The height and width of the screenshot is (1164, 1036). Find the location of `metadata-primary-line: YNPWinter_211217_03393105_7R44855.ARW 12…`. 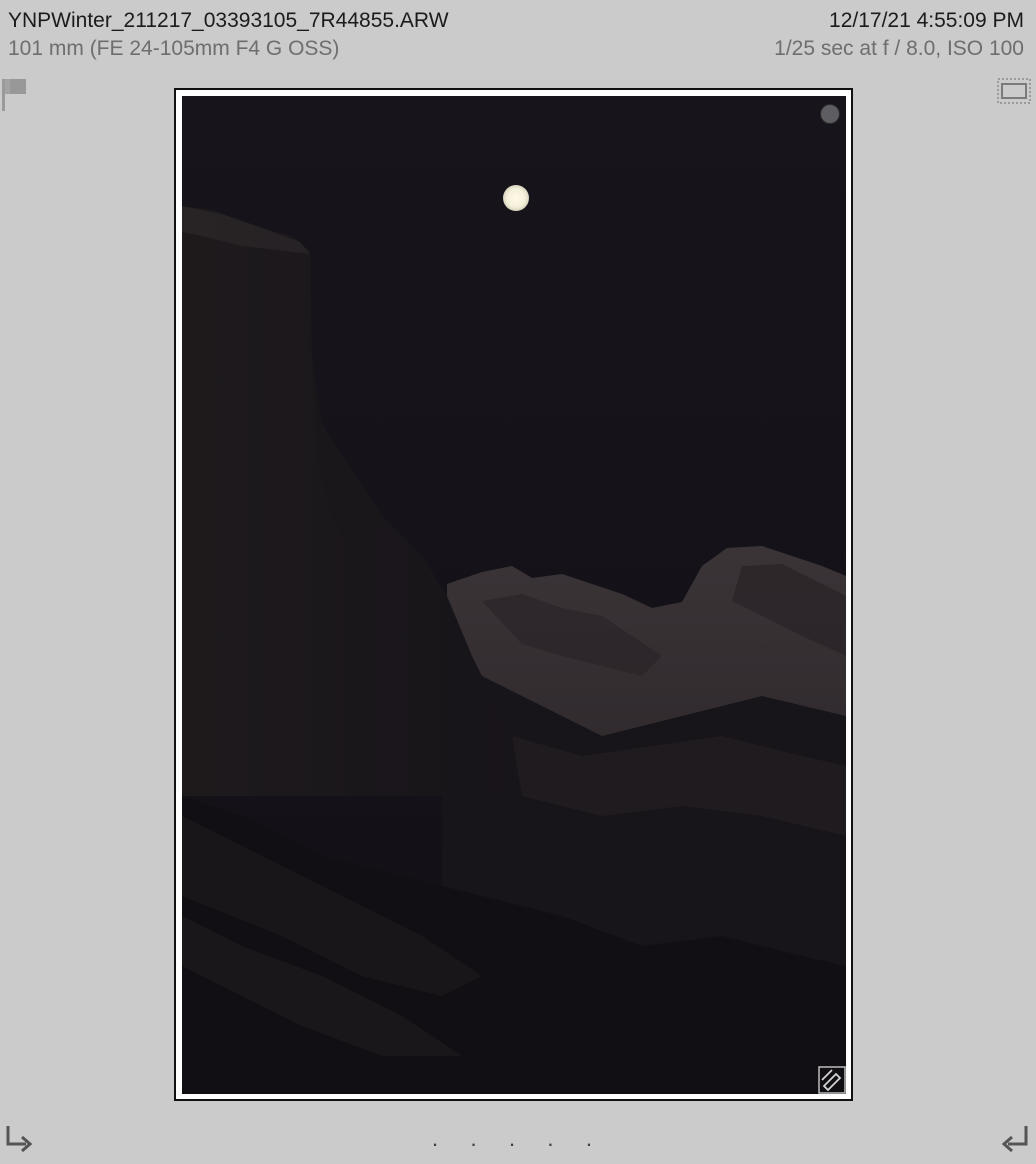

metadata-primary-line: YNPWinter_211217_03393105_7R44855.ARW 12… is located at coordinates (516, 21).